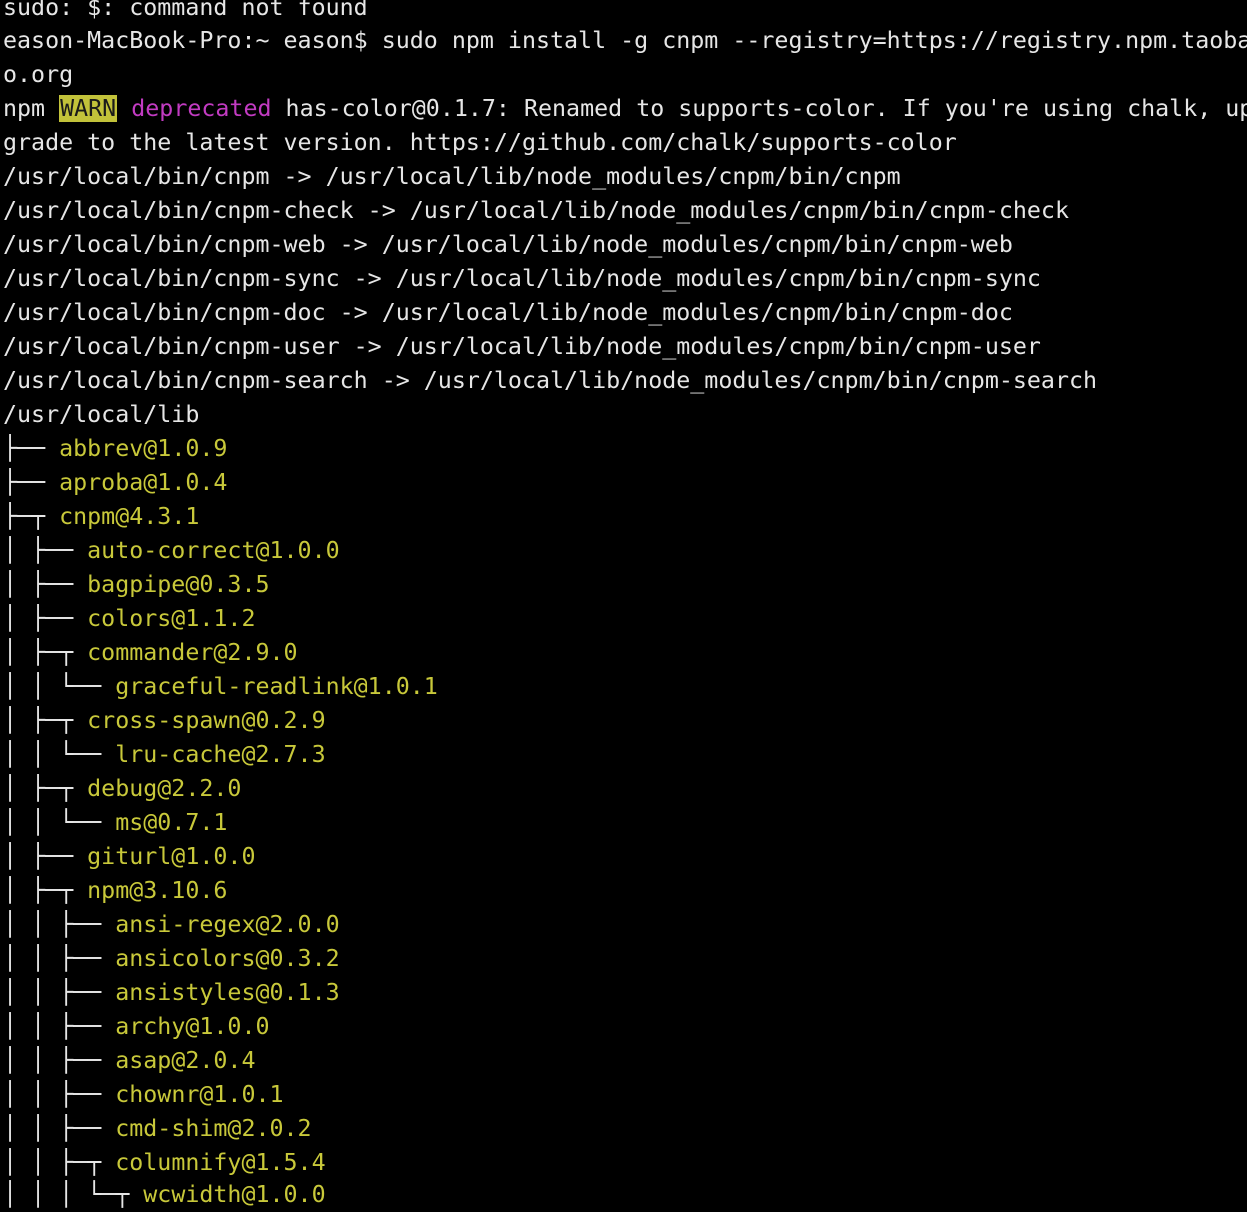  I want to click on tree-line: │ ├─┬ commander@2.9.0, so click(150, 653).